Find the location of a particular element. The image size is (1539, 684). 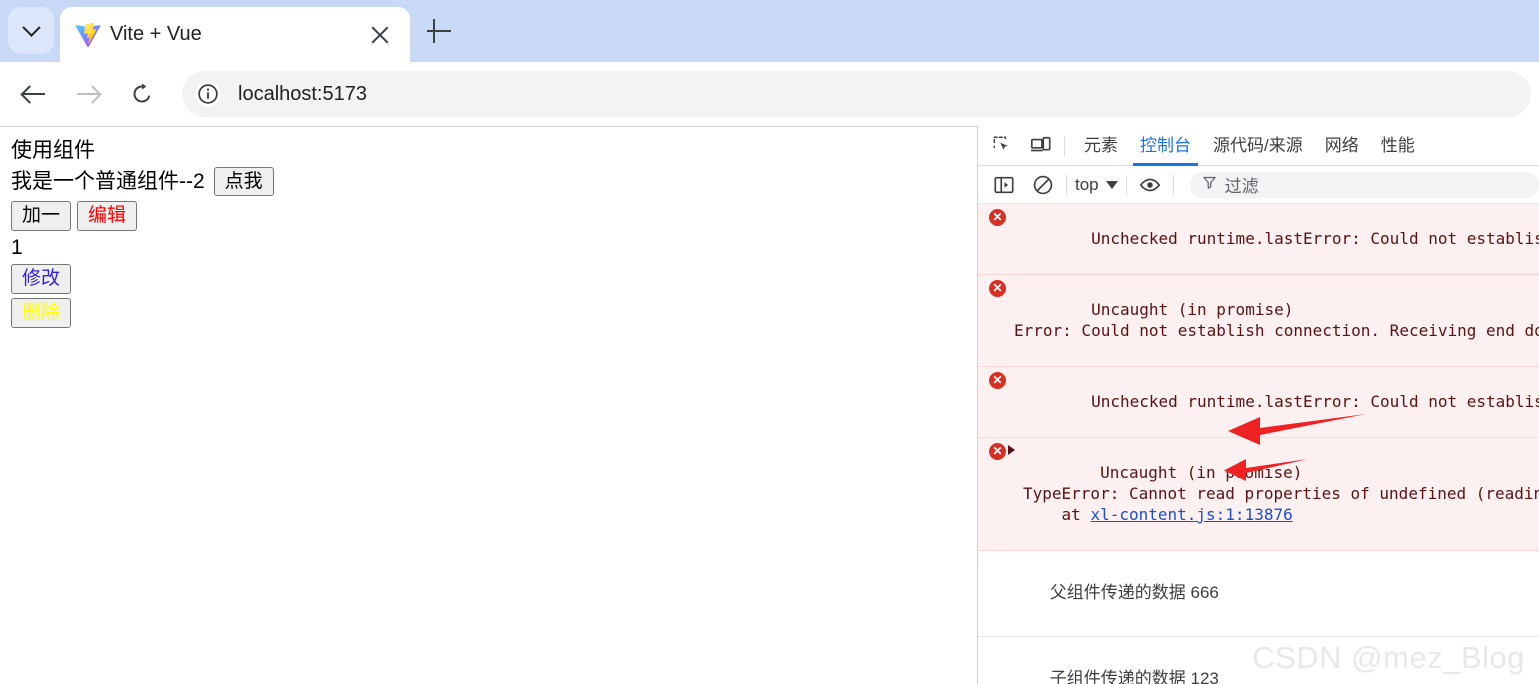

tab-console: 控制台 is located at coordinates (1165, 146).